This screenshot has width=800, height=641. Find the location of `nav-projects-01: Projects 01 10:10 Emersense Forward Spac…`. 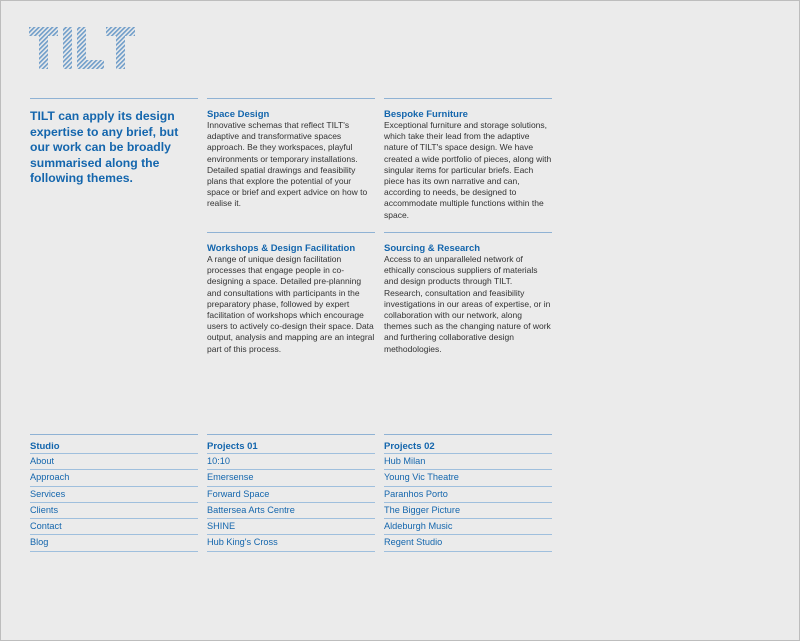

nav-projects-01: Projects 01 10:10 Emersense Forward Spac… is located at coordinates (291, 493).